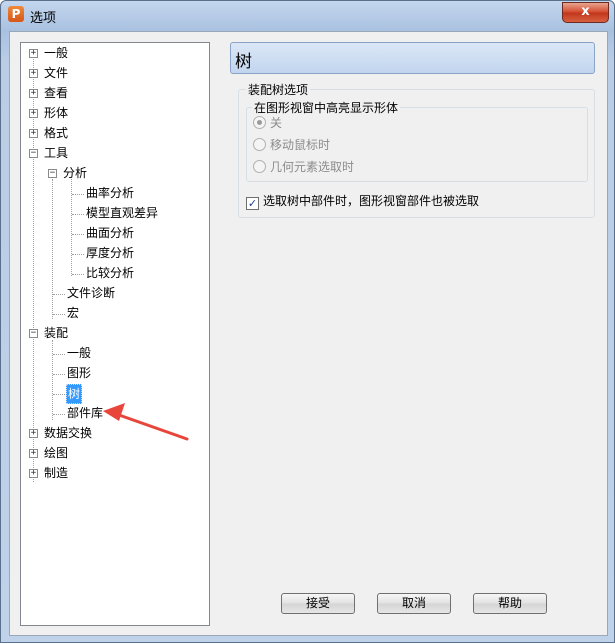 The height and width of the screenshot is (644, 615). I want to click on annotation-arrow-icon, so click(146, 422).